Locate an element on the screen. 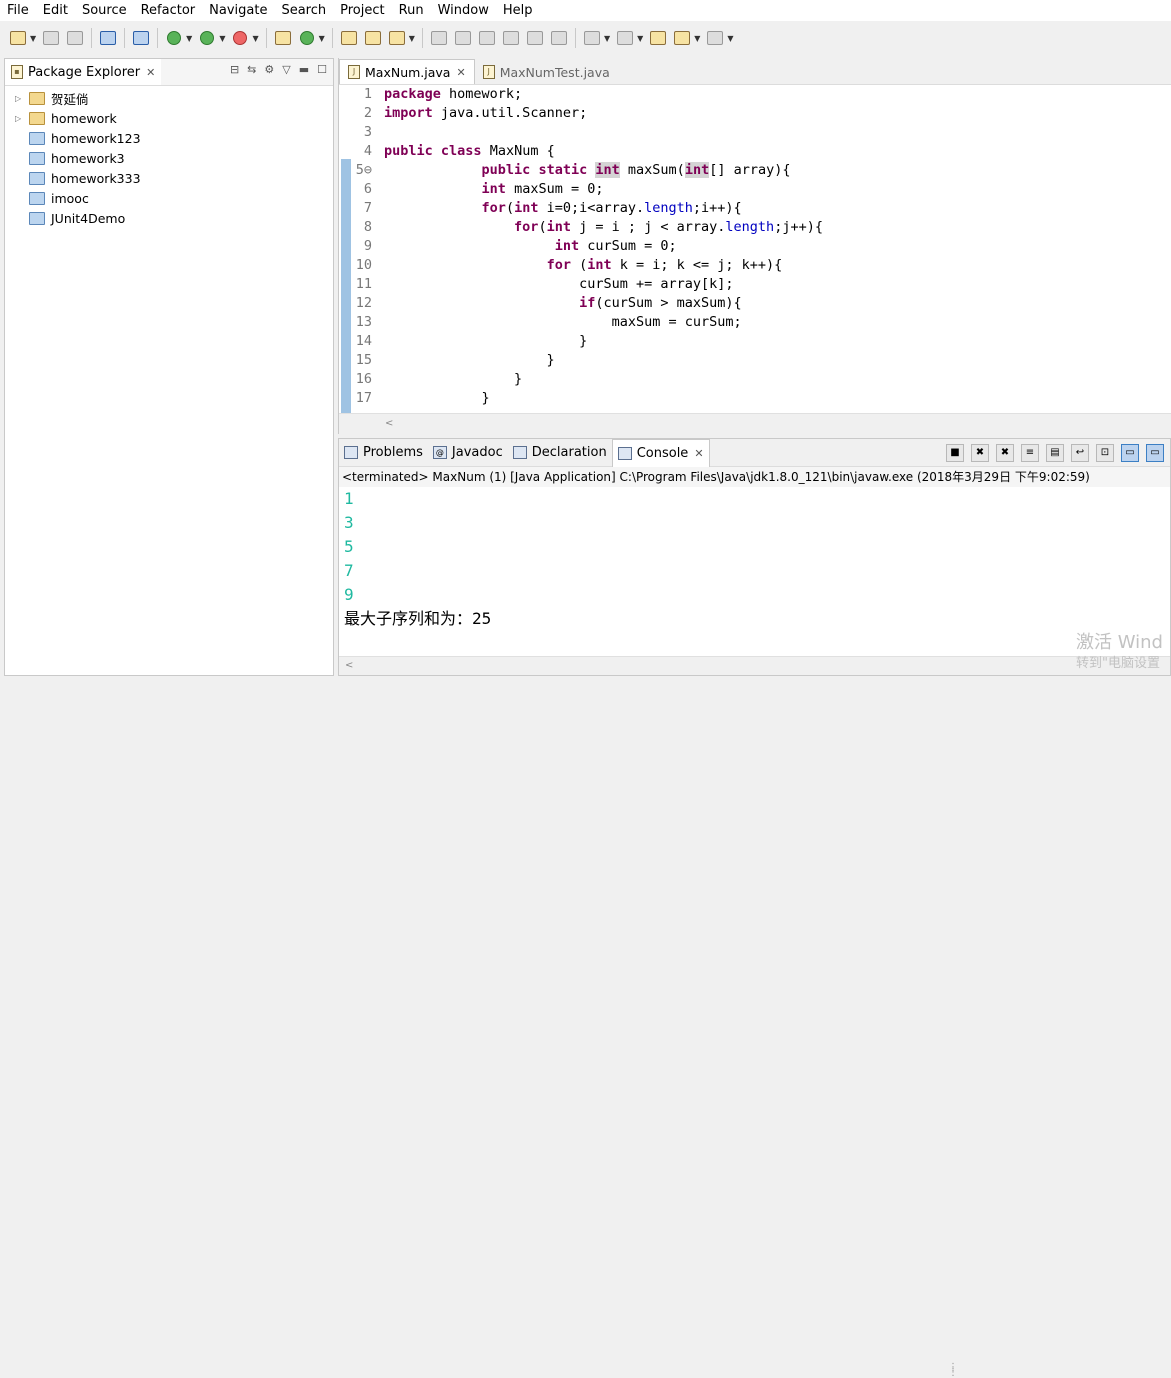 Image resolution: width=1171 pixels, height=1378 pixels. code-line: 10 for (int k = i; k <= j; k++){ is located at coordinates (749, 265).